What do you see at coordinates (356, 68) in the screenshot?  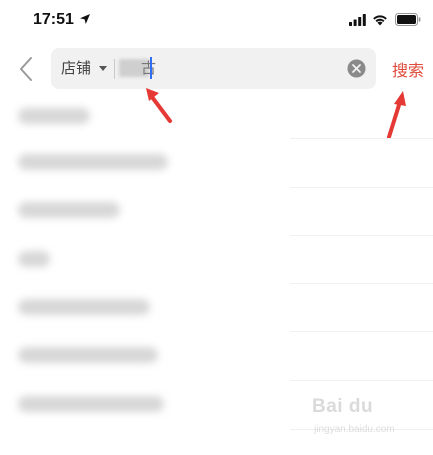 I see `clear-circle-icon` at bounding box center [356, 68].